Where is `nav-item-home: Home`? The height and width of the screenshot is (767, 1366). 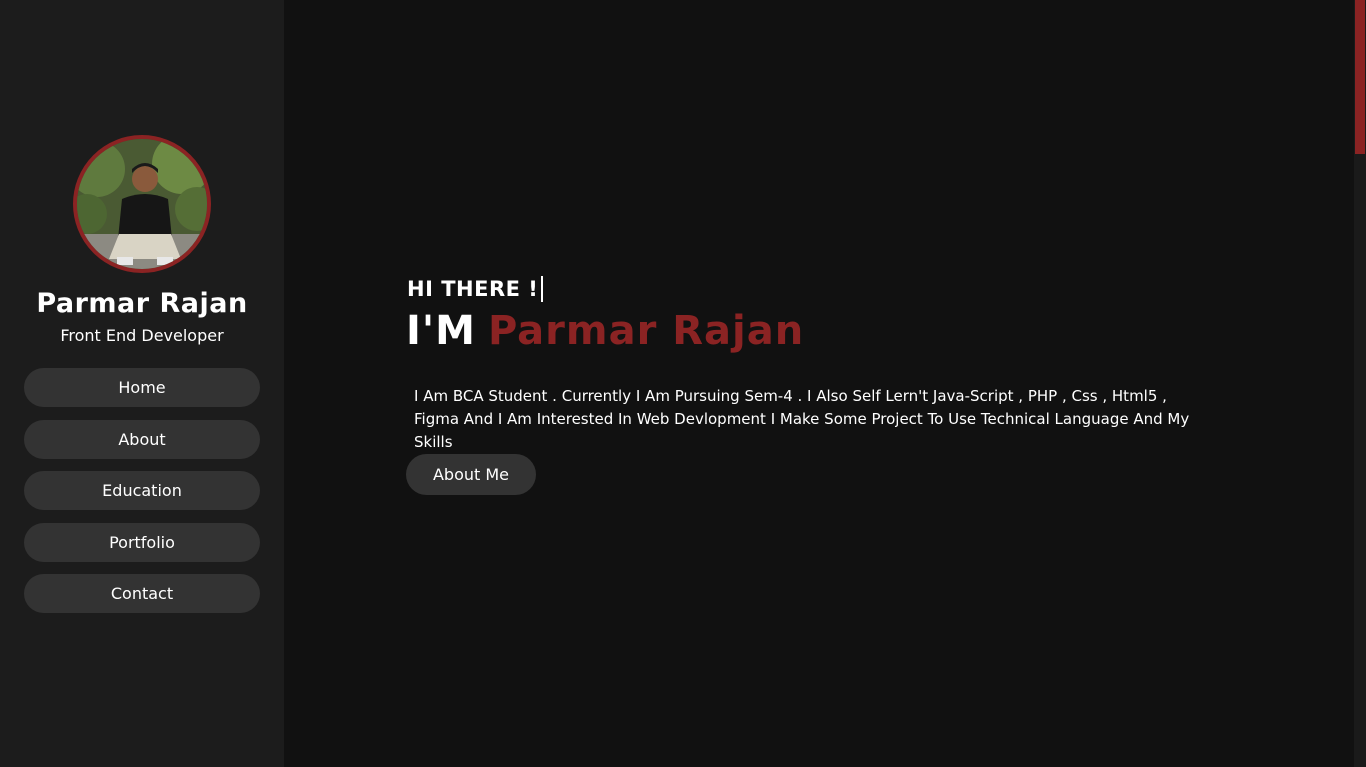
nav-item-home: Home is located at coordinates (142, 387).